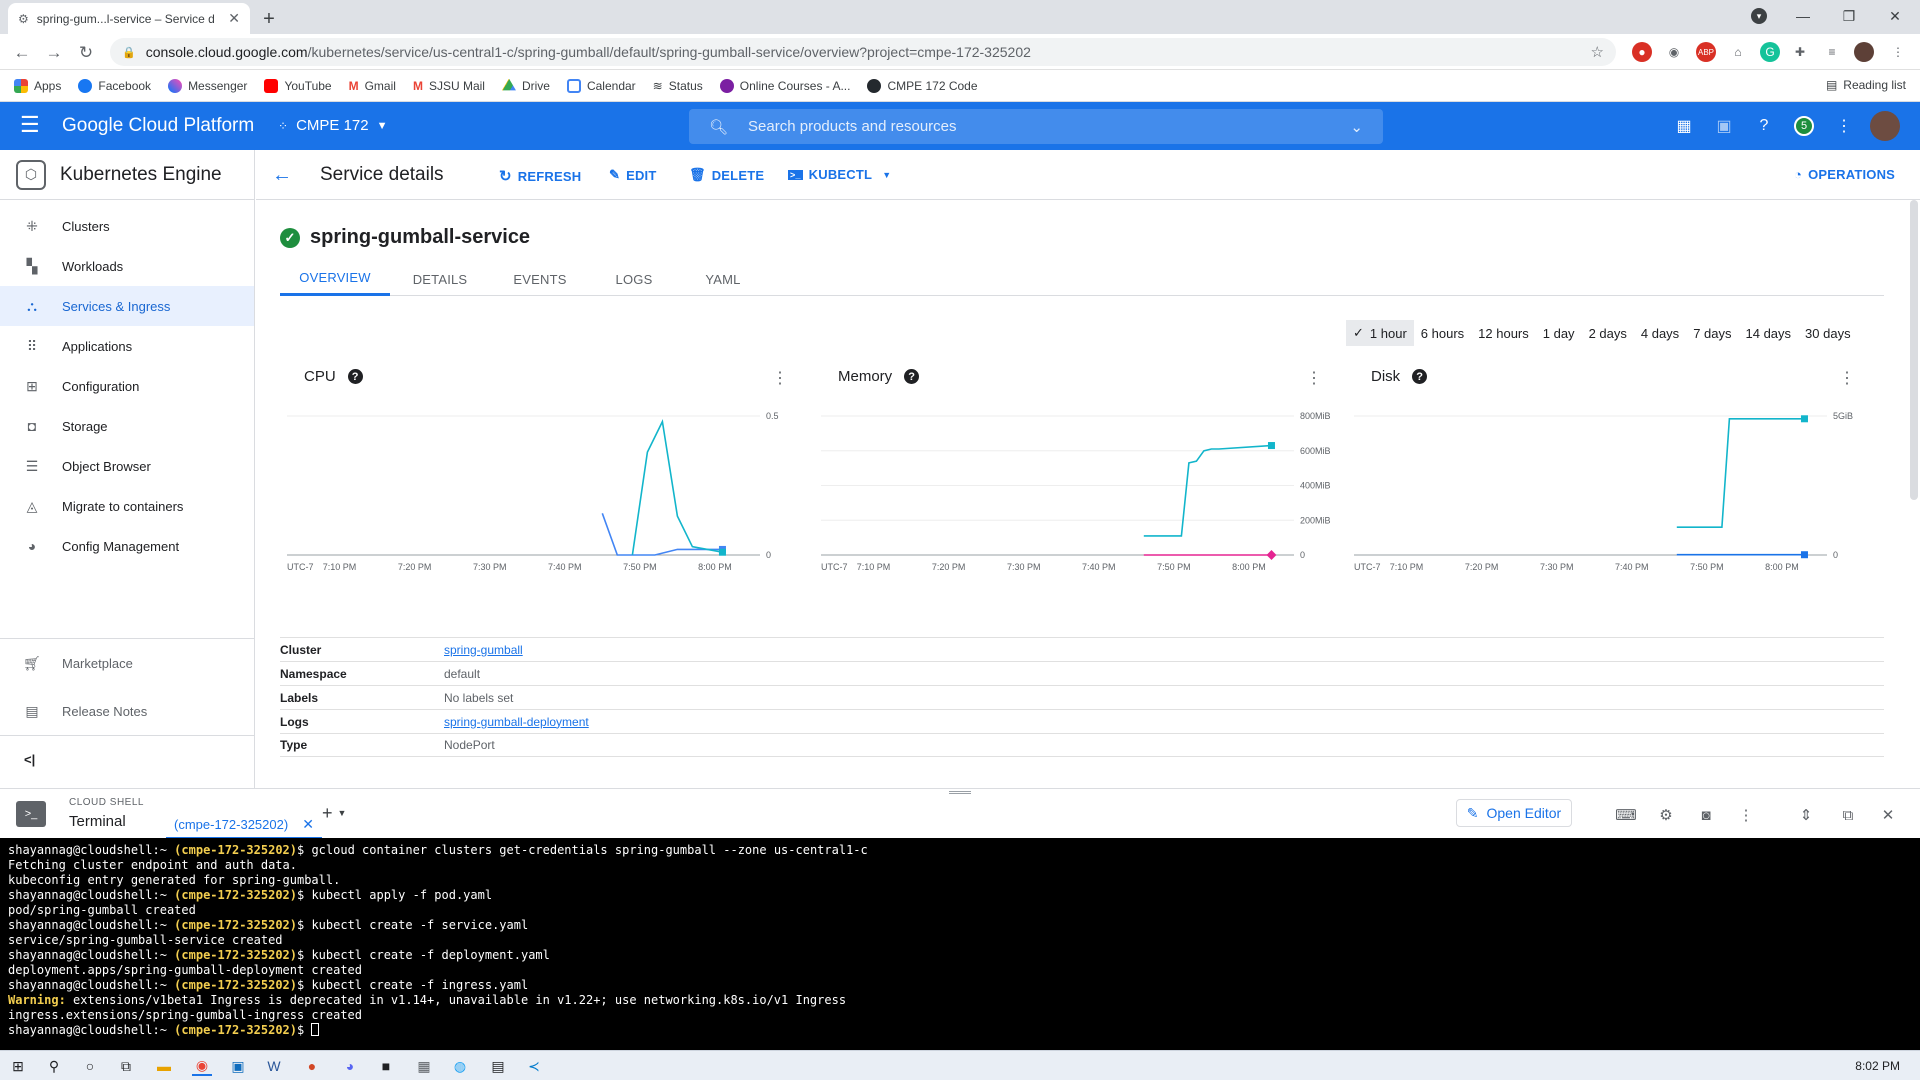  I want to click on gift-icon: ▦, so click(1684, 126).